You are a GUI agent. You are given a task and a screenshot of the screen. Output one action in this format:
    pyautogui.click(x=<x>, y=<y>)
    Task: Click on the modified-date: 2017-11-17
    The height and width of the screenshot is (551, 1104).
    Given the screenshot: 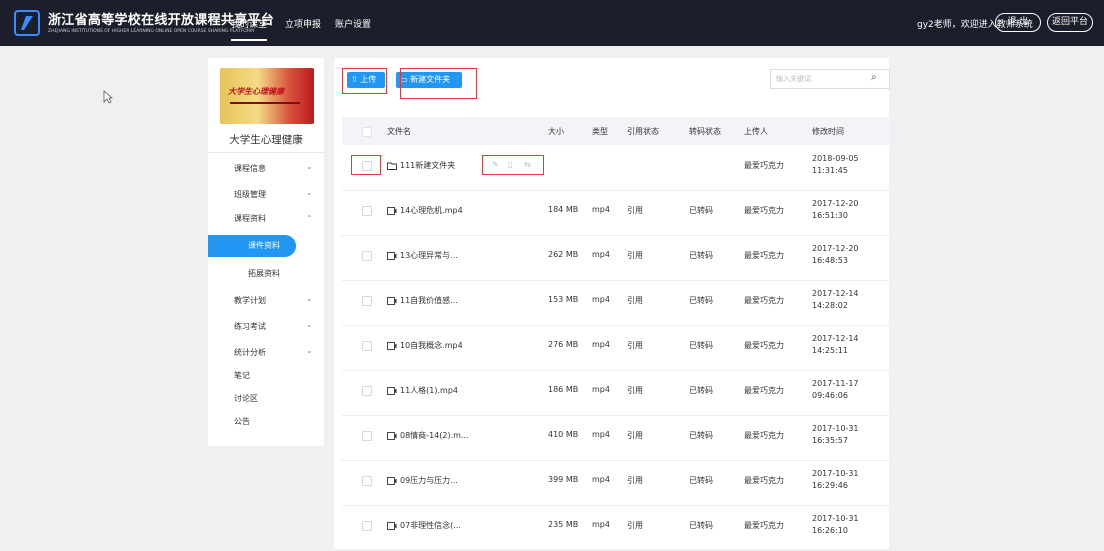 What is the action you would take?
    pyautogui.click(x=835, y=383)
    